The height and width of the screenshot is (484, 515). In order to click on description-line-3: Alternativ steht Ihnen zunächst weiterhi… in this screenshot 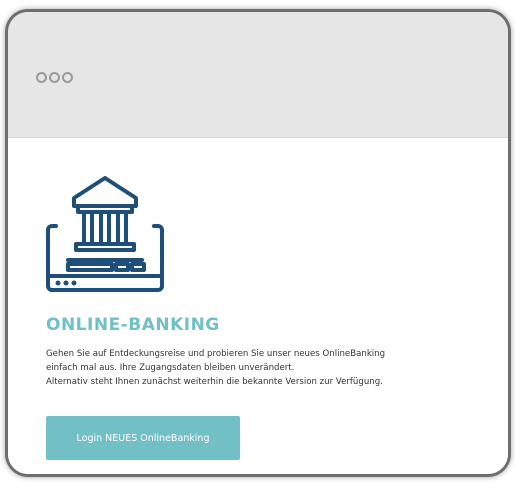, I will do `click(214, 382)`.